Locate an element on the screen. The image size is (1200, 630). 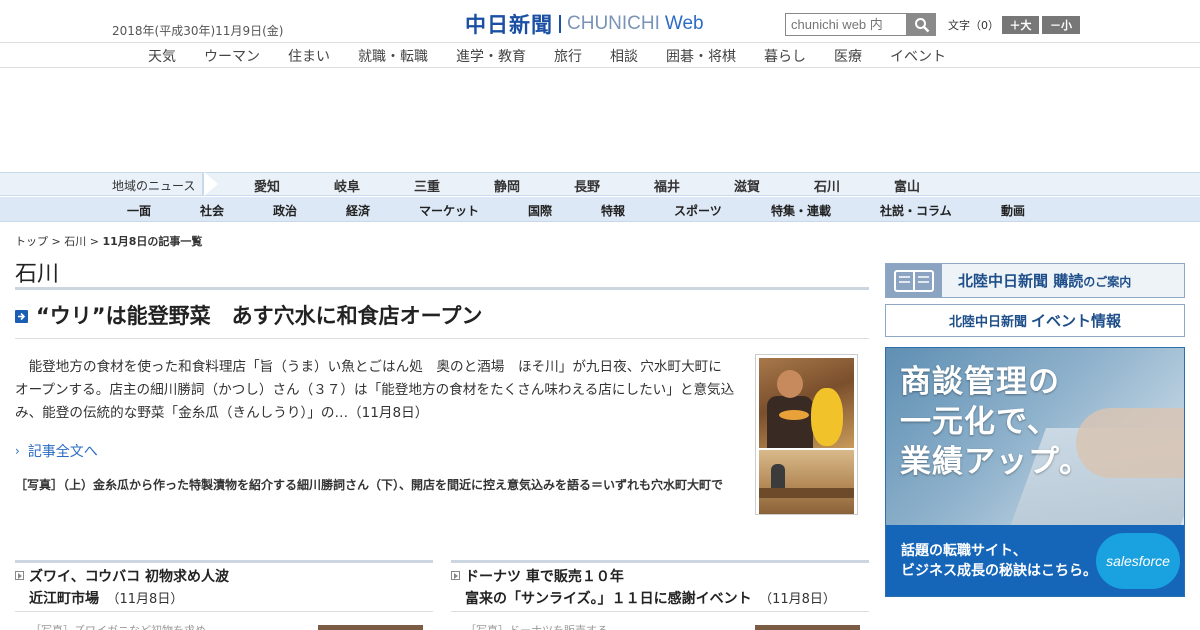
section-item: 一面 is located at coordinates (139, 210).